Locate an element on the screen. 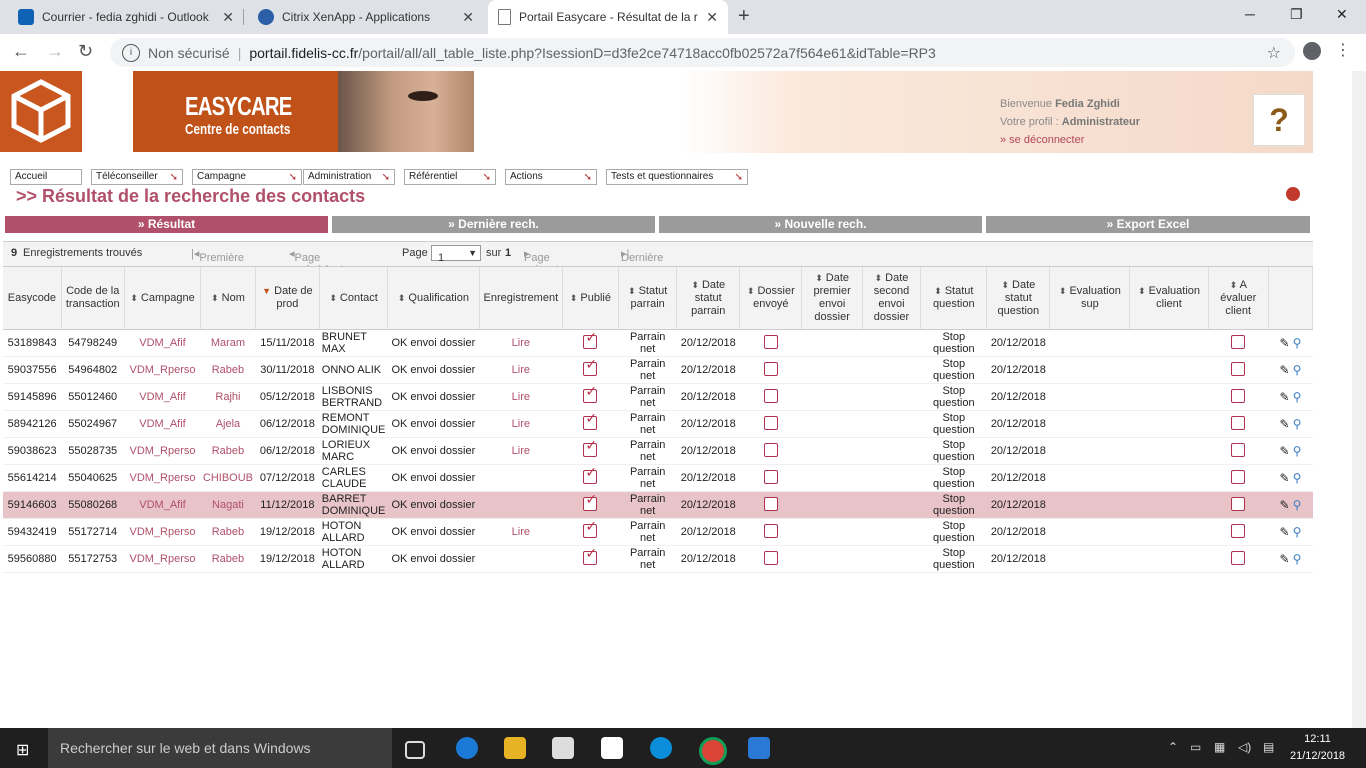  cell-nom: Rabeb is located at coordinates (228, 370).